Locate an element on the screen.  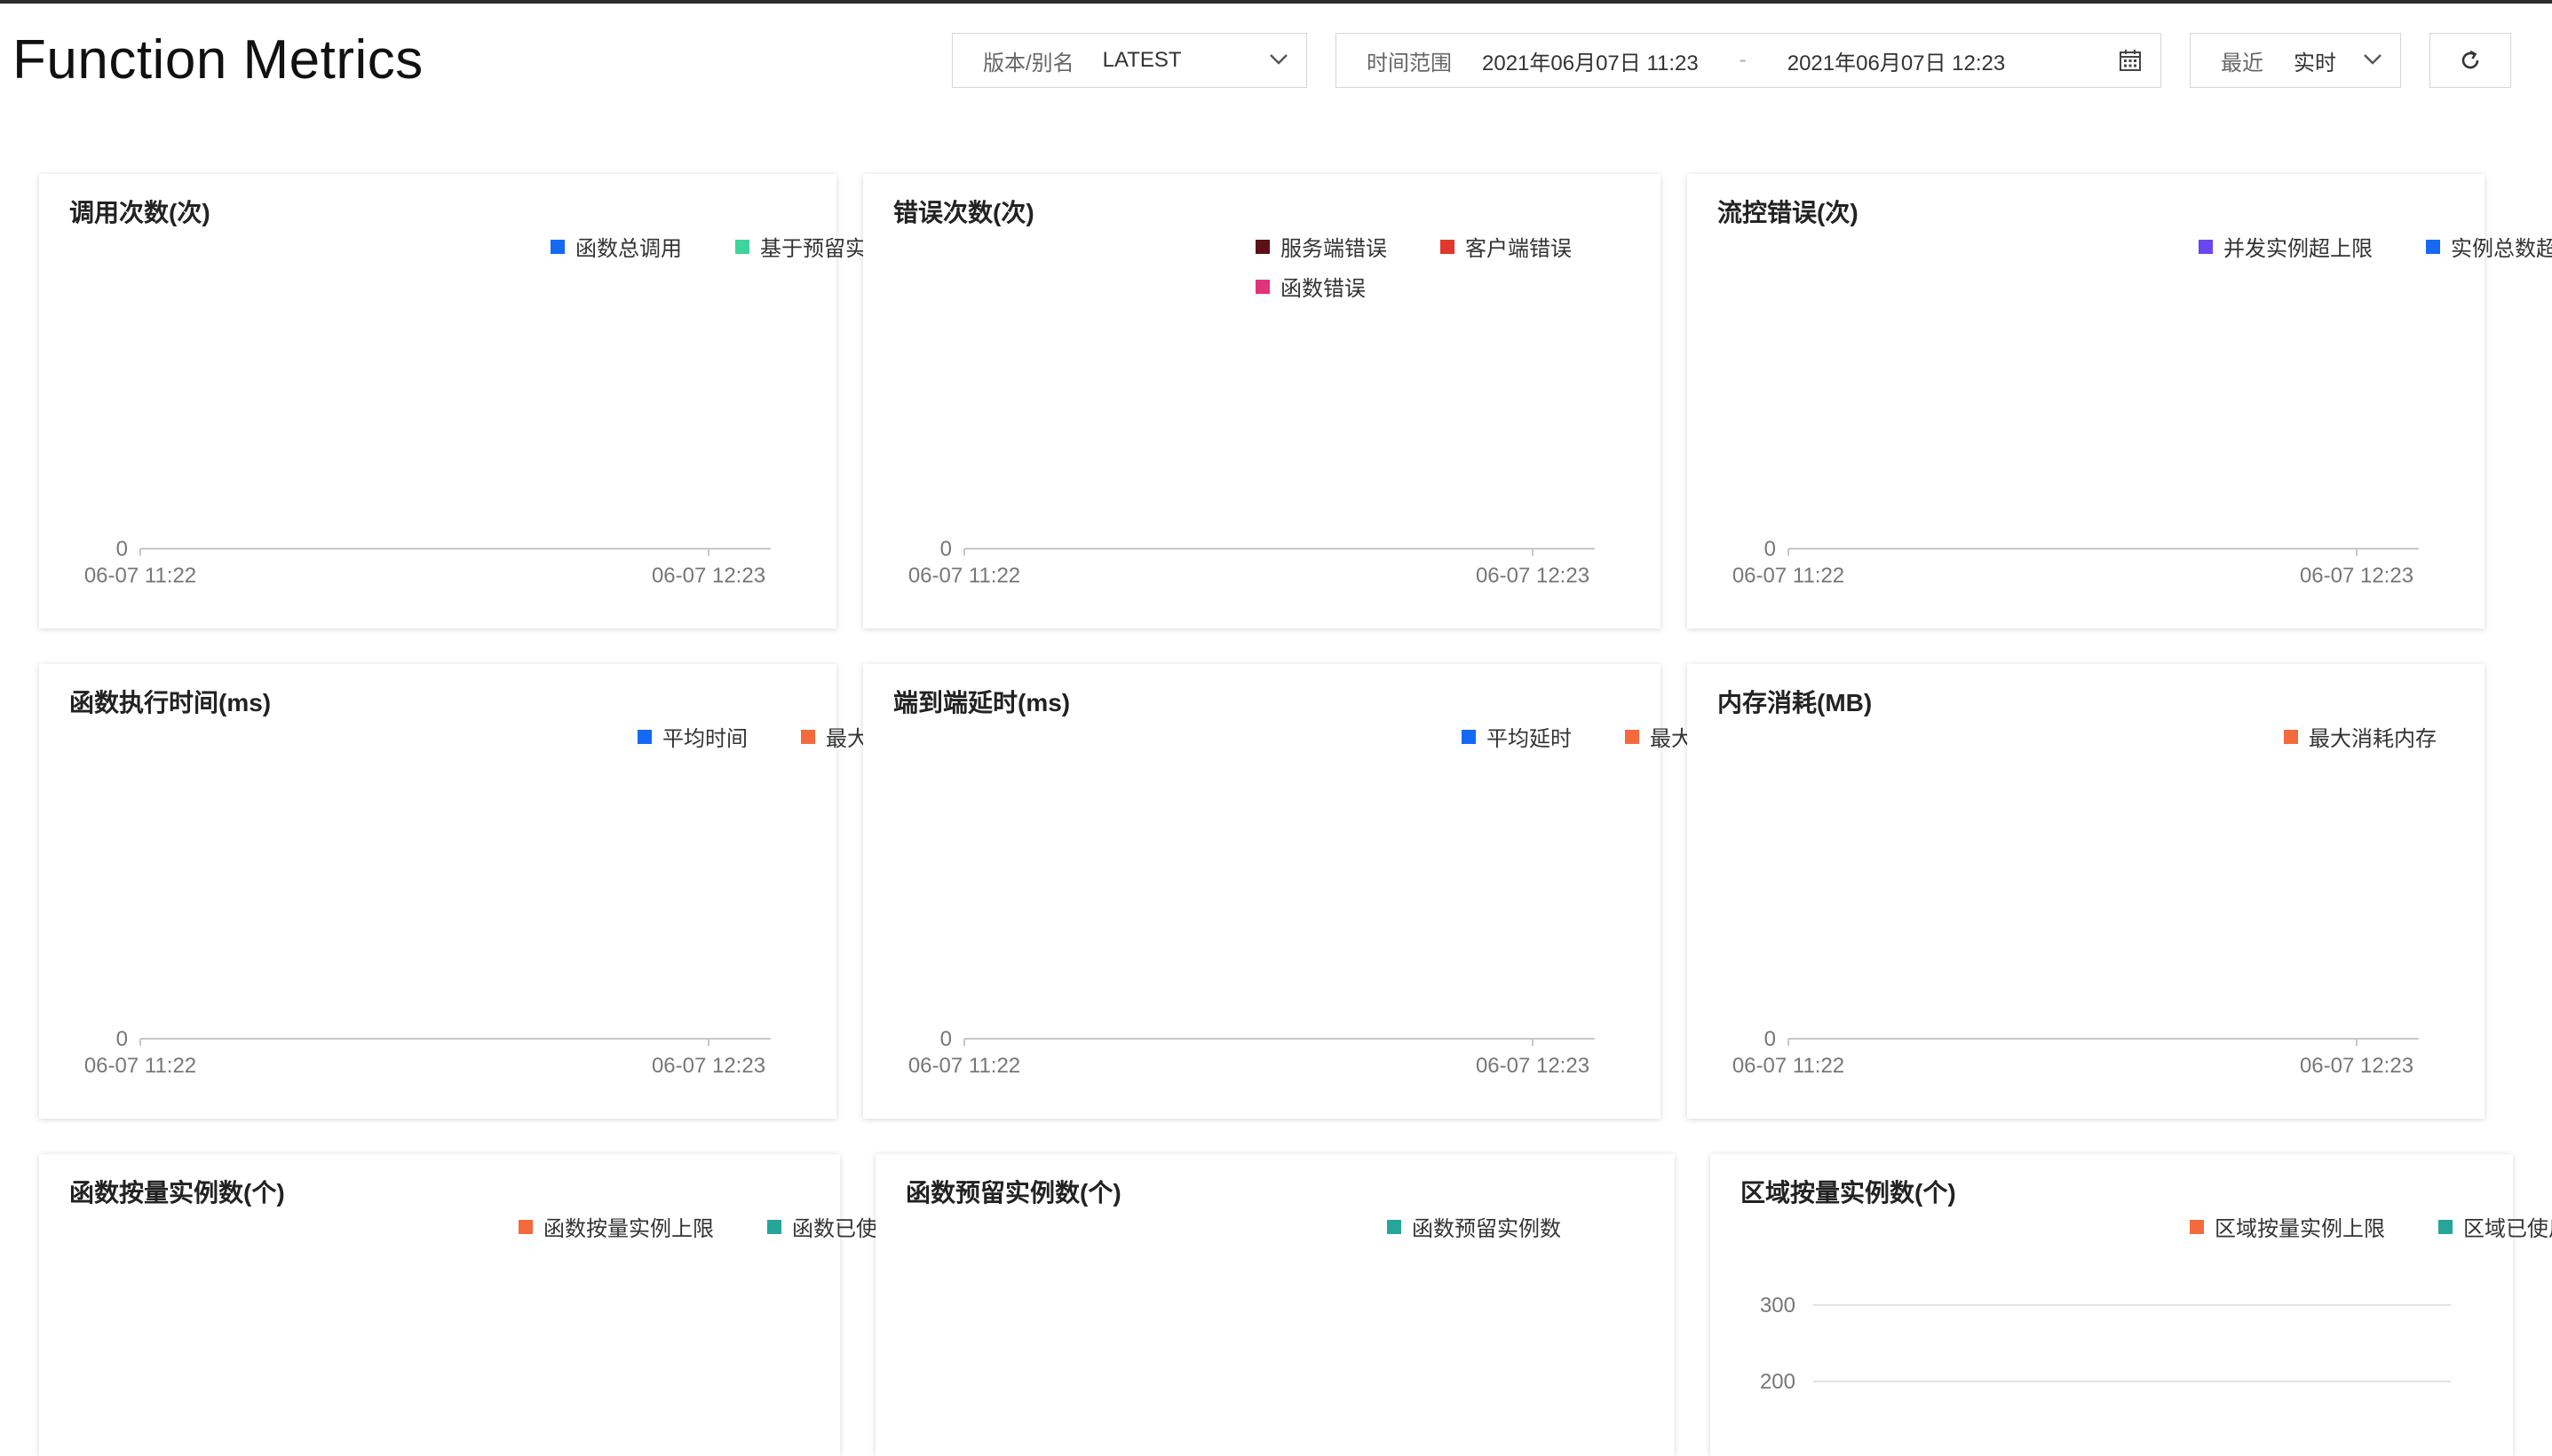
top-border is located at coordinates (1276, 2).